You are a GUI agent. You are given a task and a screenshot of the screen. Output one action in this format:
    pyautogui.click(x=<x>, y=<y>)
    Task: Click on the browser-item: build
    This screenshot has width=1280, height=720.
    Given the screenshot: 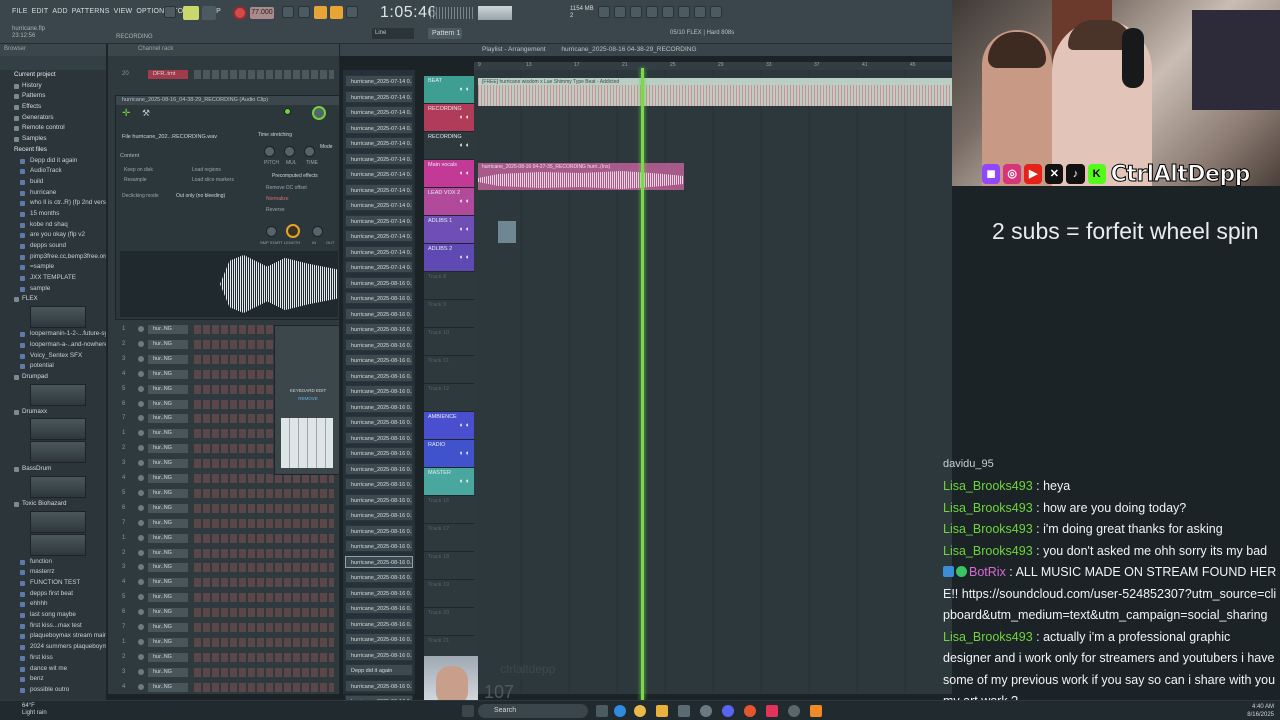 What is the action you would take?
    pyautogui.click(x=53, y=182)
    